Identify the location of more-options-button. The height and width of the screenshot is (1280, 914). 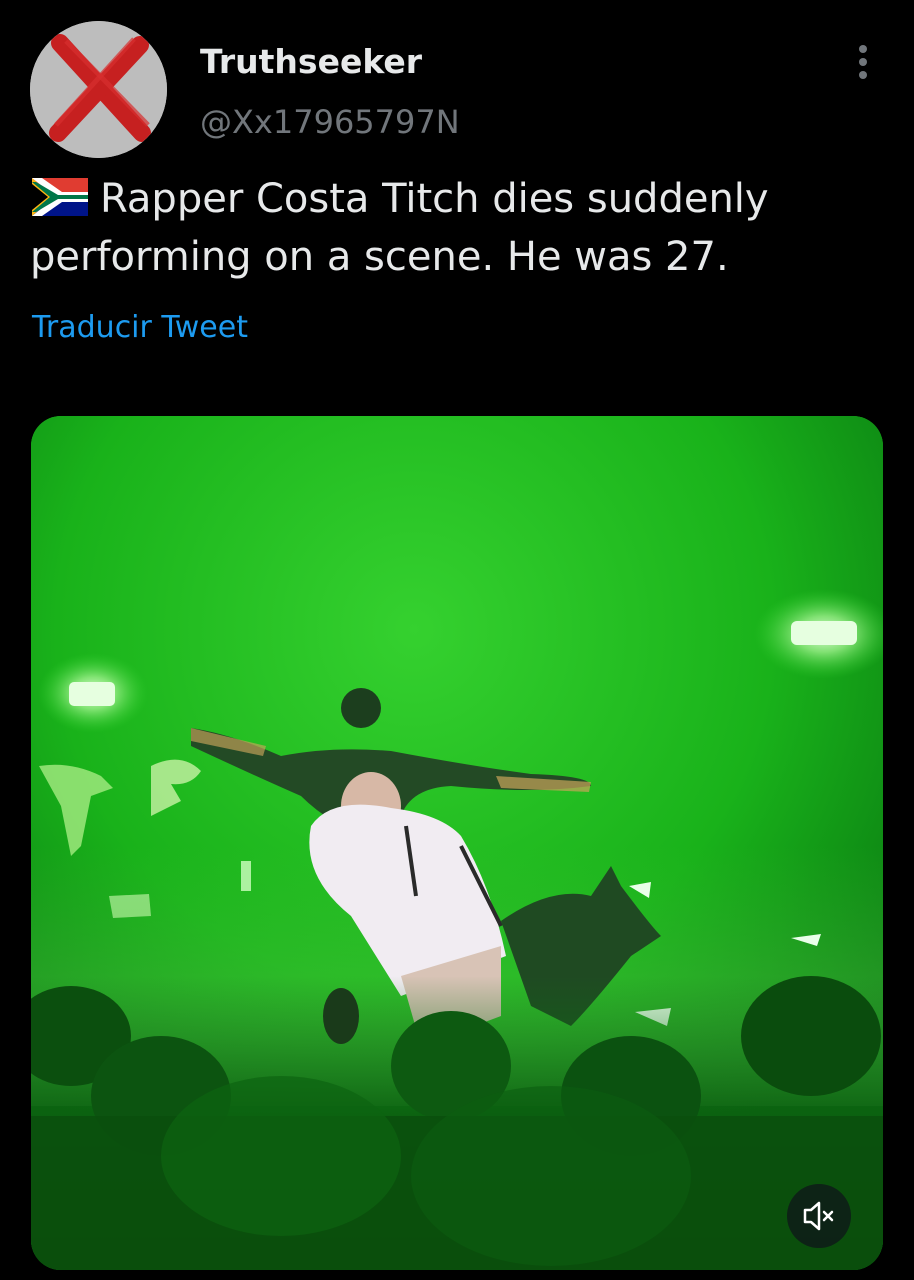
(863, 62).